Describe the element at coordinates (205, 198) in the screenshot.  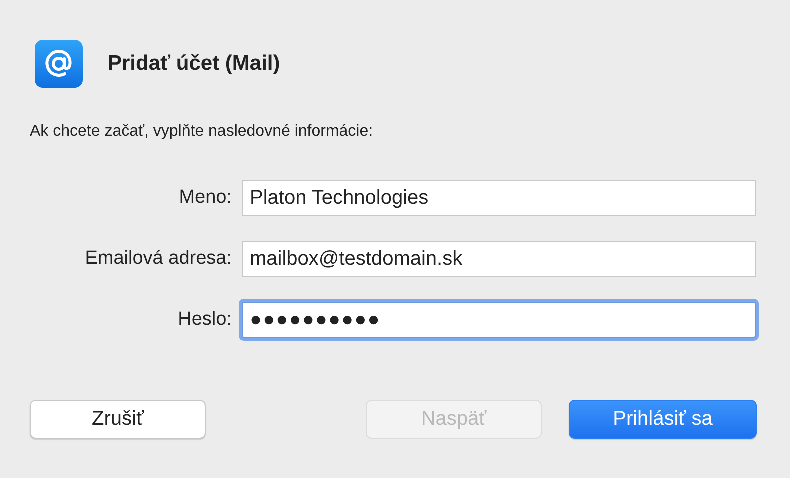
I see `field-label: Meno:` at that location.